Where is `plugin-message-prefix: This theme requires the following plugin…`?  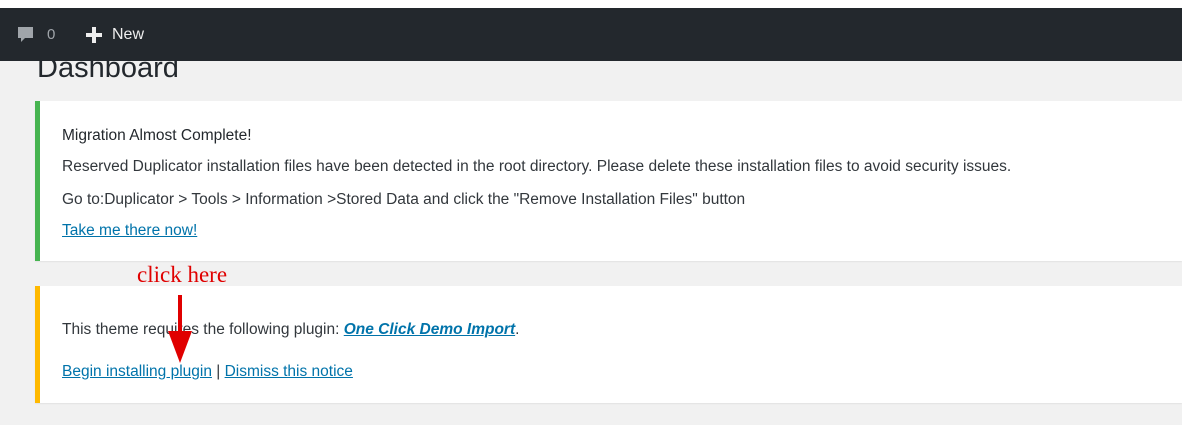
plugin-message-prefix: This theme requires the following plugin… is located at coordinates (203, 329).